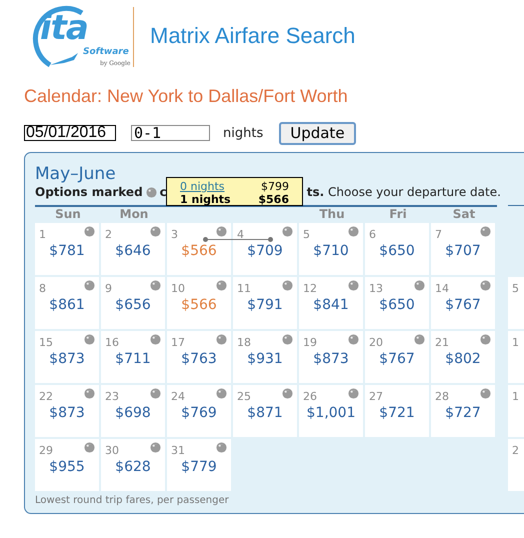  What do you see at coordinates (331, 411) in the screenshot?
I see `day-cell: 26 $1,001` at bounding box center [331, 411].